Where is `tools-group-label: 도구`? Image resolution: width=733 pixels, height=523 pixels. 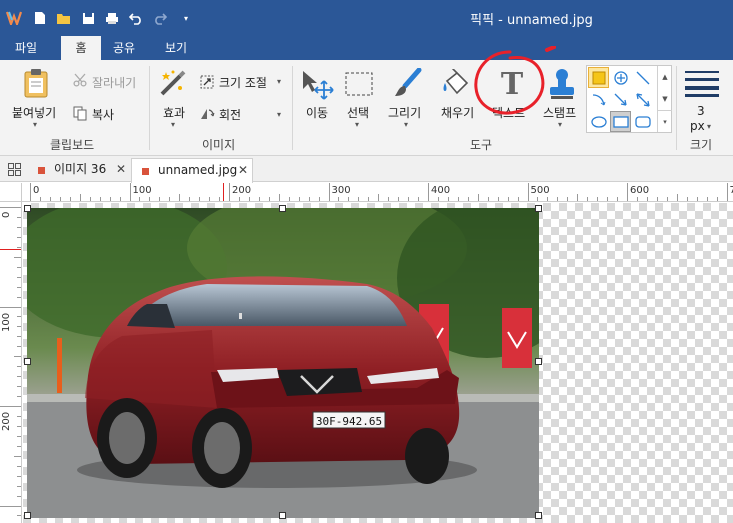
tools-group-label: 도구 is located at coordinates (481, 145).